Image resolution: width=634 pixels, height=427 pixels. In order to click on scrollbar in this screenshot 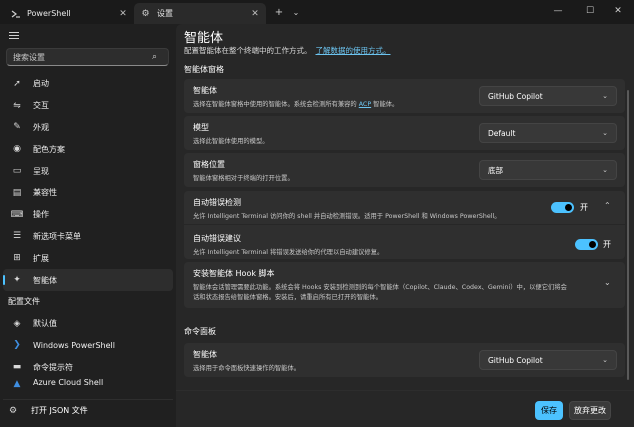, I will do `click(628, 235)`.